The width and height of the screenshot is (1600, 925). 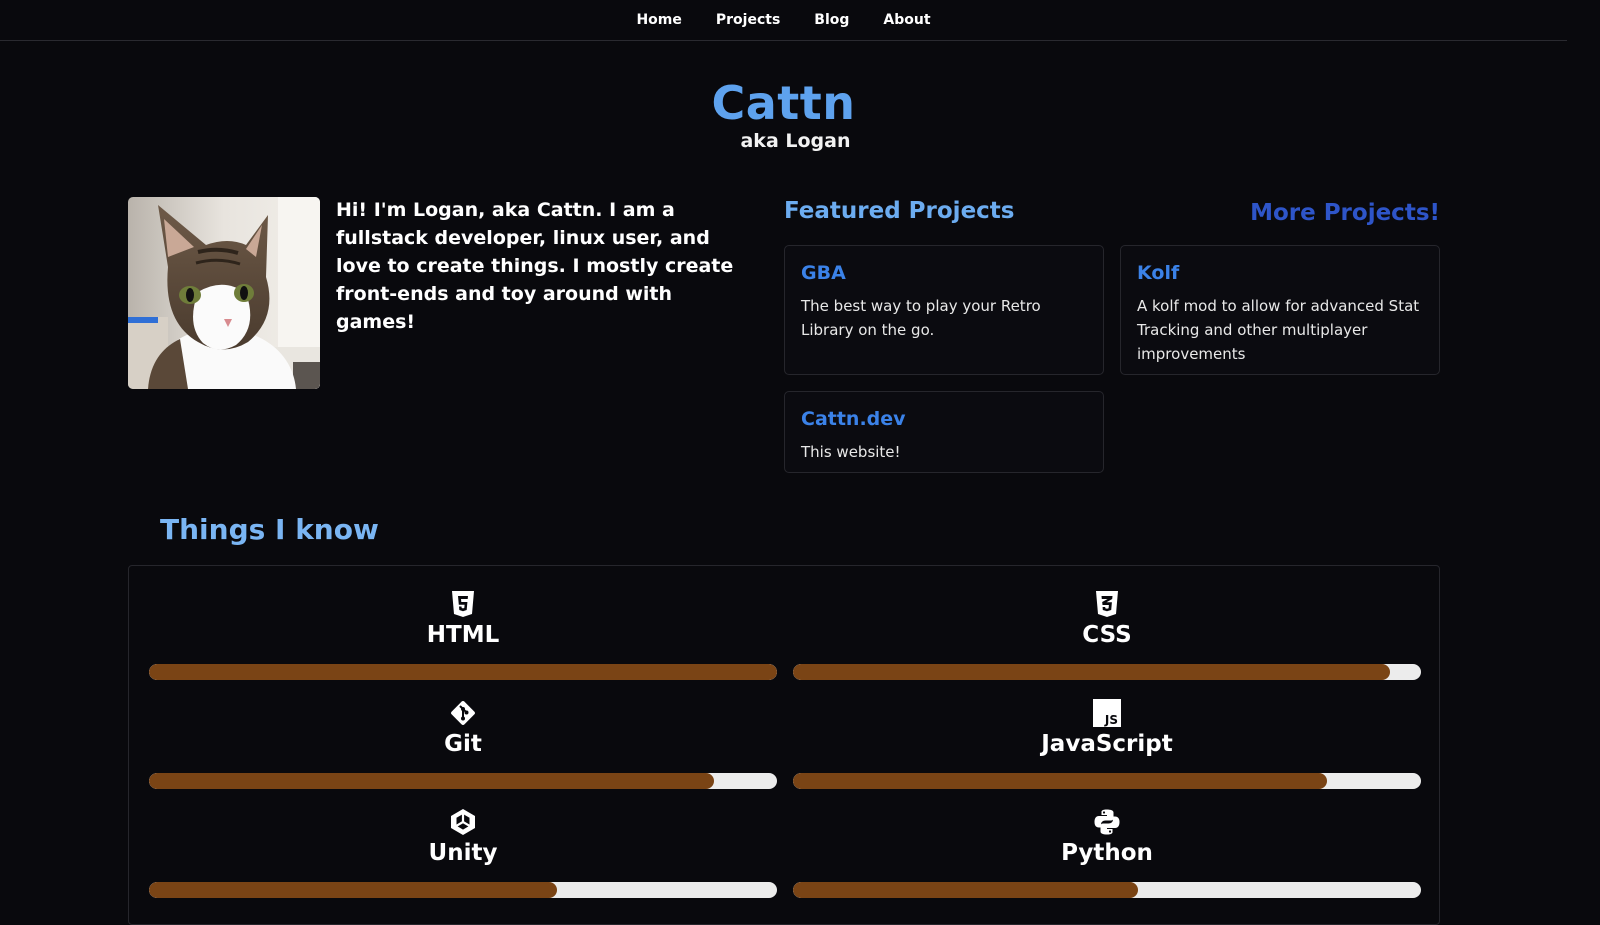 I want to click on project-card-cattn-dev: Cattn.dev This website!, so click(x=944, y=432).